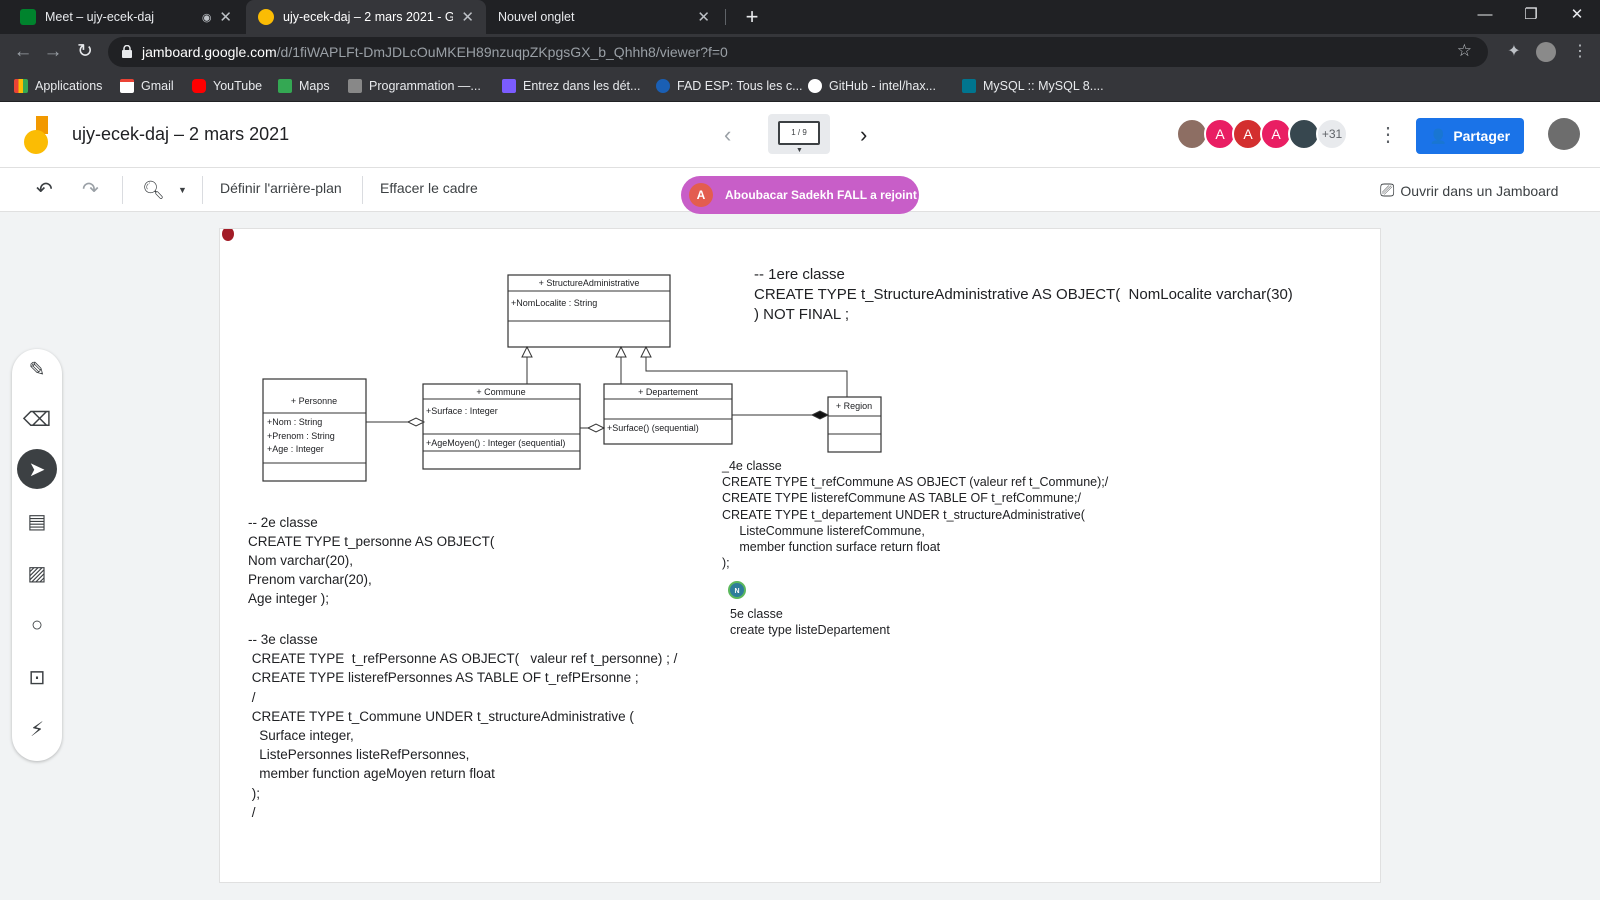 Image resolution: width=1600 pixels, height=900 pixels. I want to click on open-in-jamboard-button: ⎚ Ouvrir dans un Jamboard, so click(1469, 190).